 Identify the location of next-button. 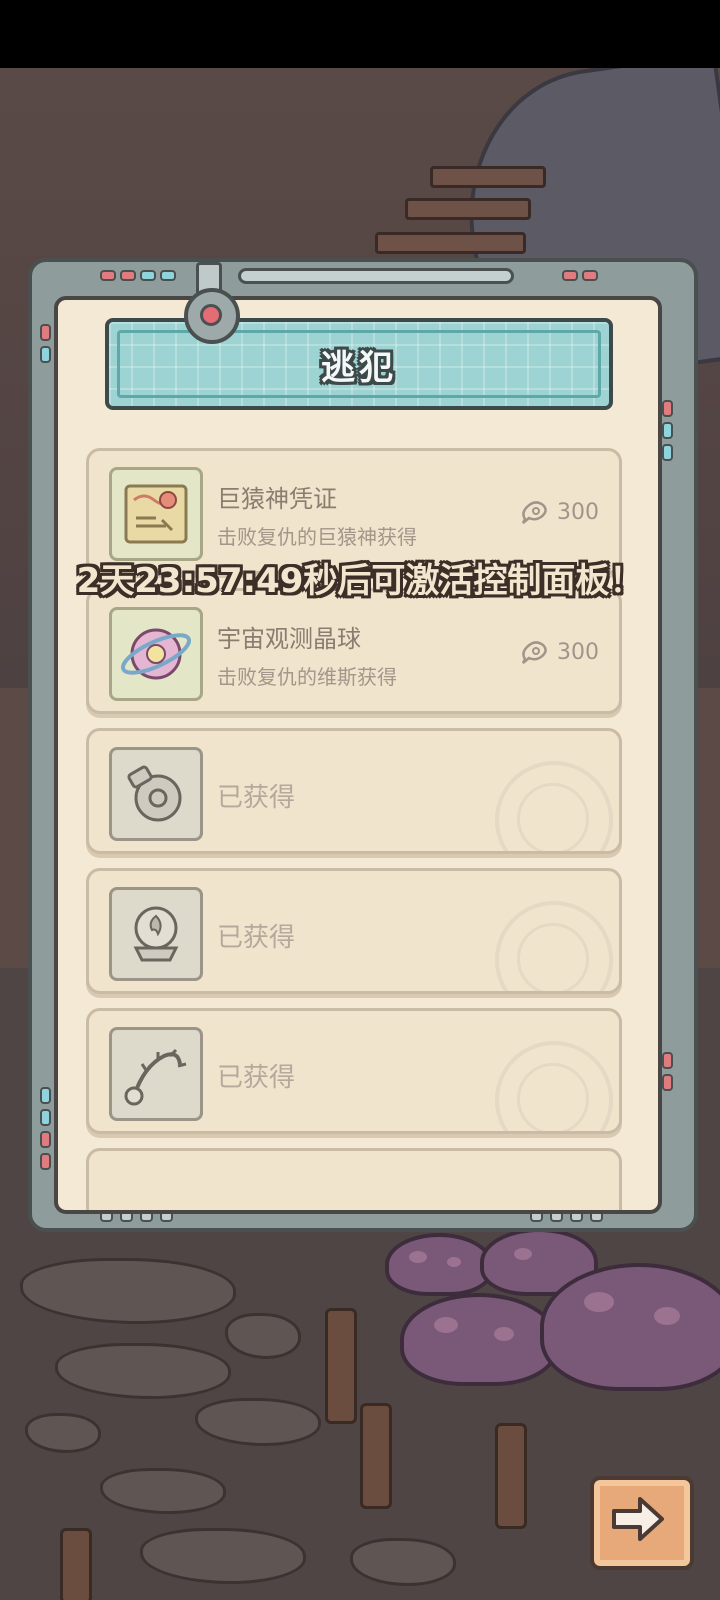
(642, 1523).